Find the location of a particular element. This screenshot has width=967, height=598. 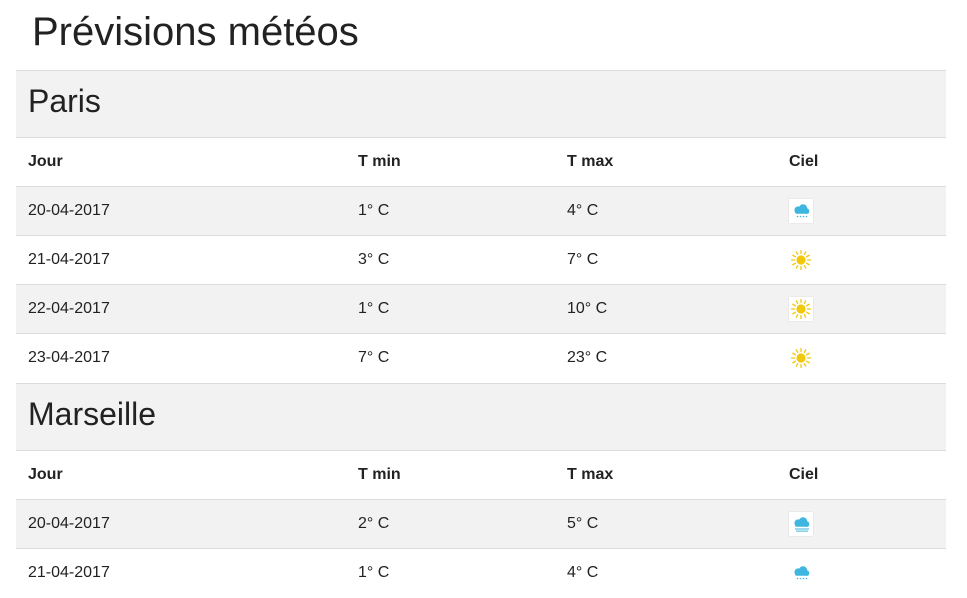

city-name: Marseille is located at coordinates (92, 414).